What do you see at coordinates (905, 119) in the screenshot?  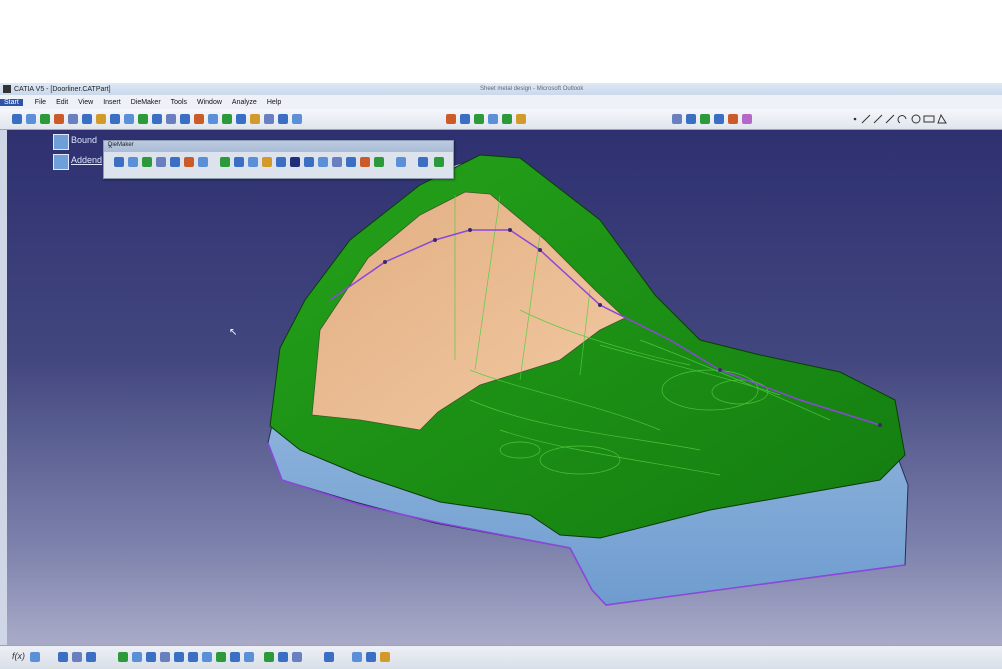 I see `sketch-tools-icons` at bounding box center [905, 119].